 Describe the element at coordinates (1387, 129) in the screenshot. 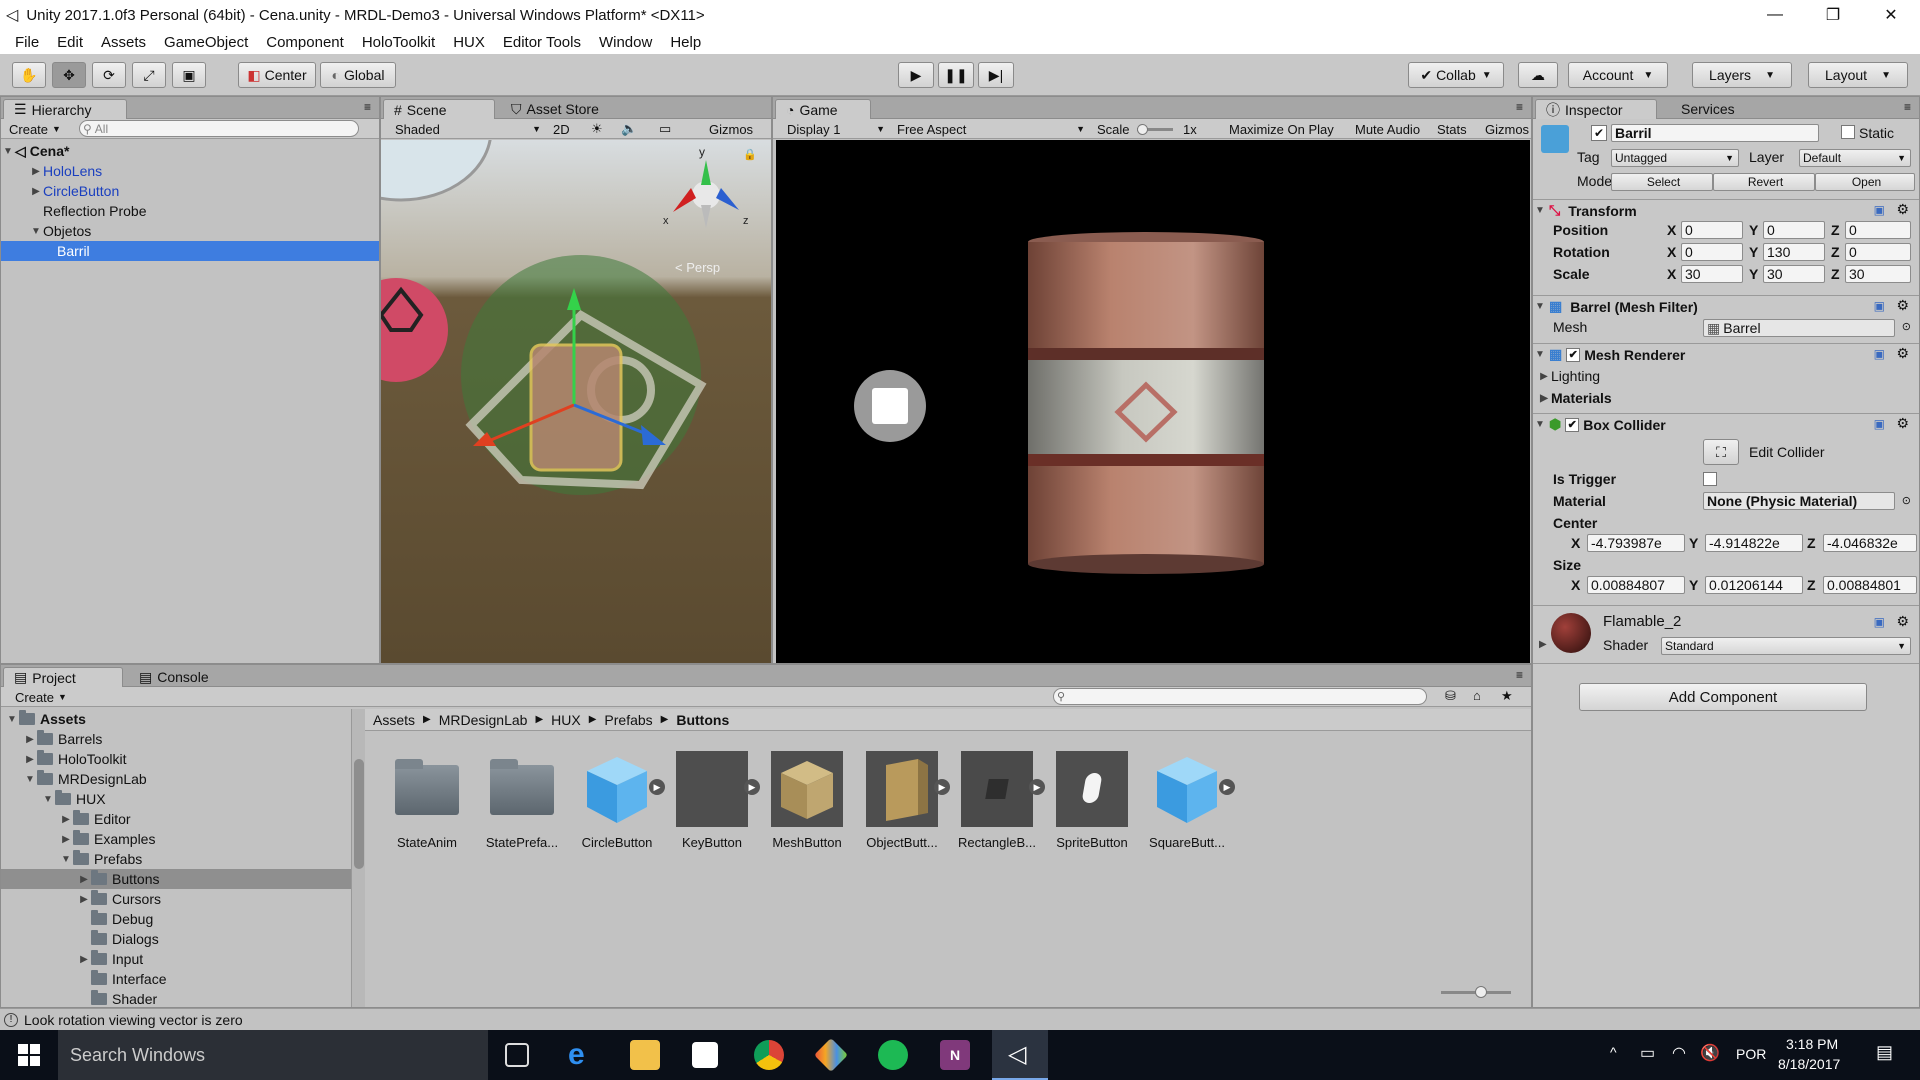

I see `mute-audio-toggle: Mute Audio` at that location.